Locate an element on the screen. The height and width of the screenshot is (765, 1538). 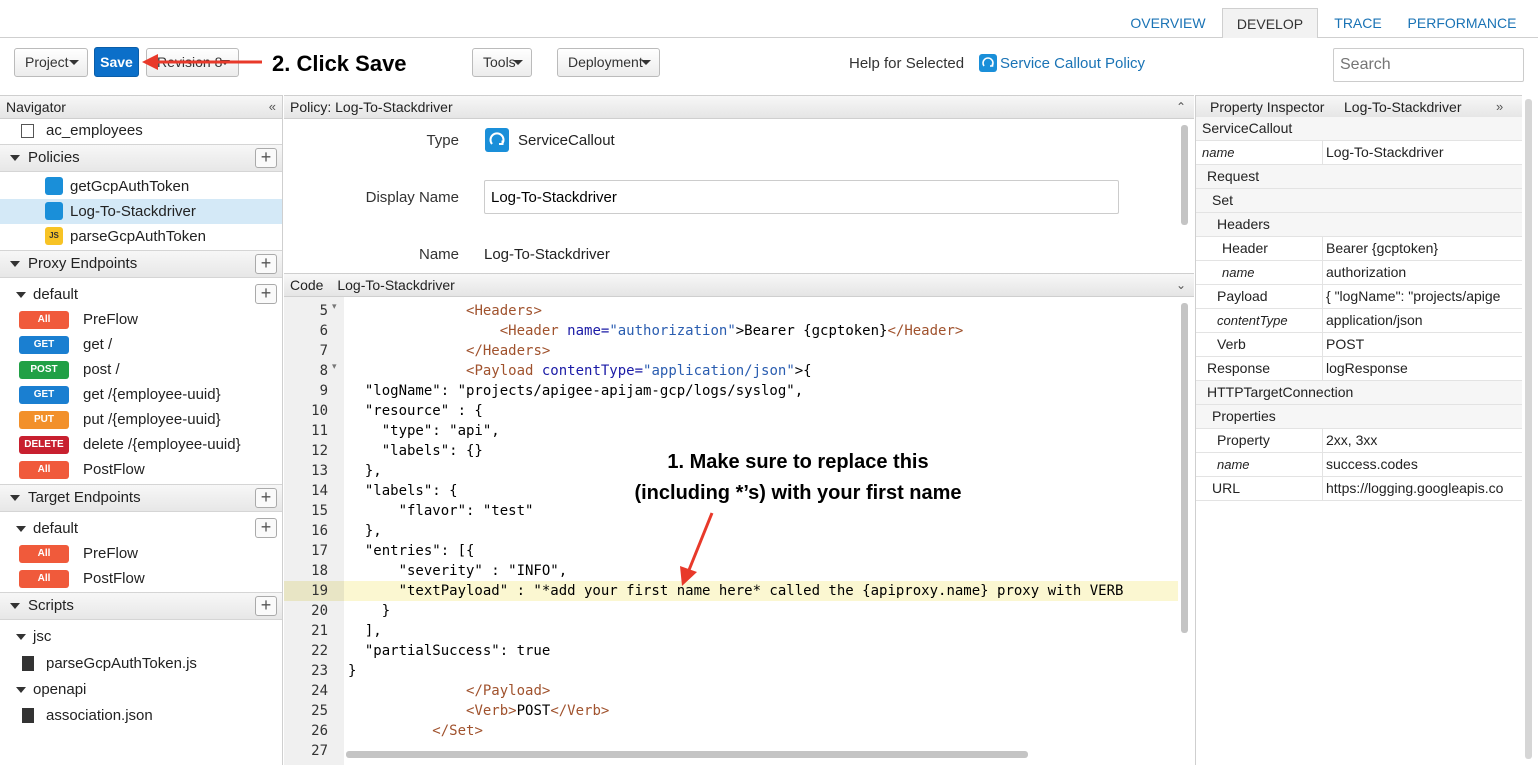
pi-key: Property is located at coordinates (1259, 440).